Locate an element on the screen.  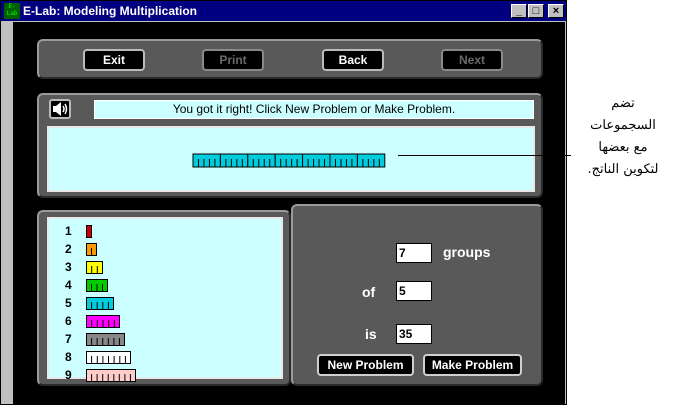
is-label: is is located at coordinates (371, 334).